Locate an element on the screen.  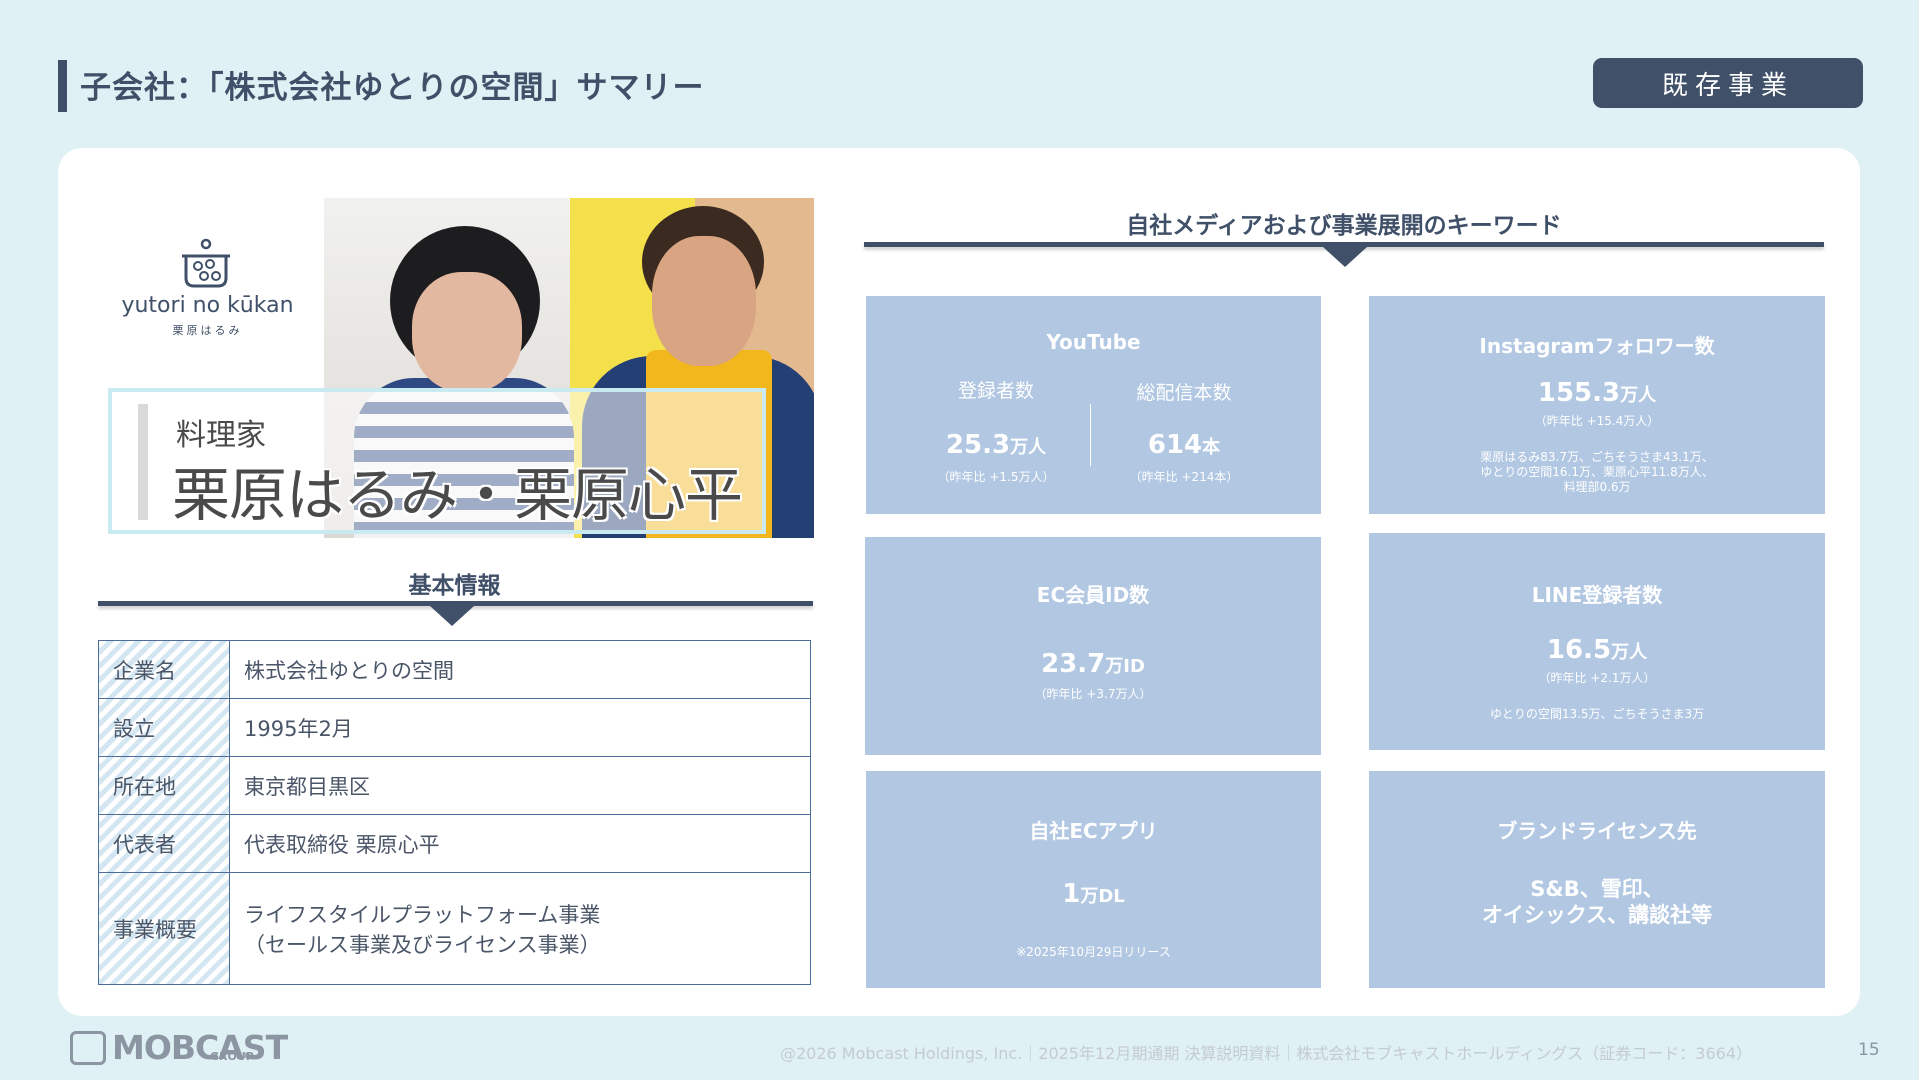
page-number: 15 is located at coordinates (1869, 1050).